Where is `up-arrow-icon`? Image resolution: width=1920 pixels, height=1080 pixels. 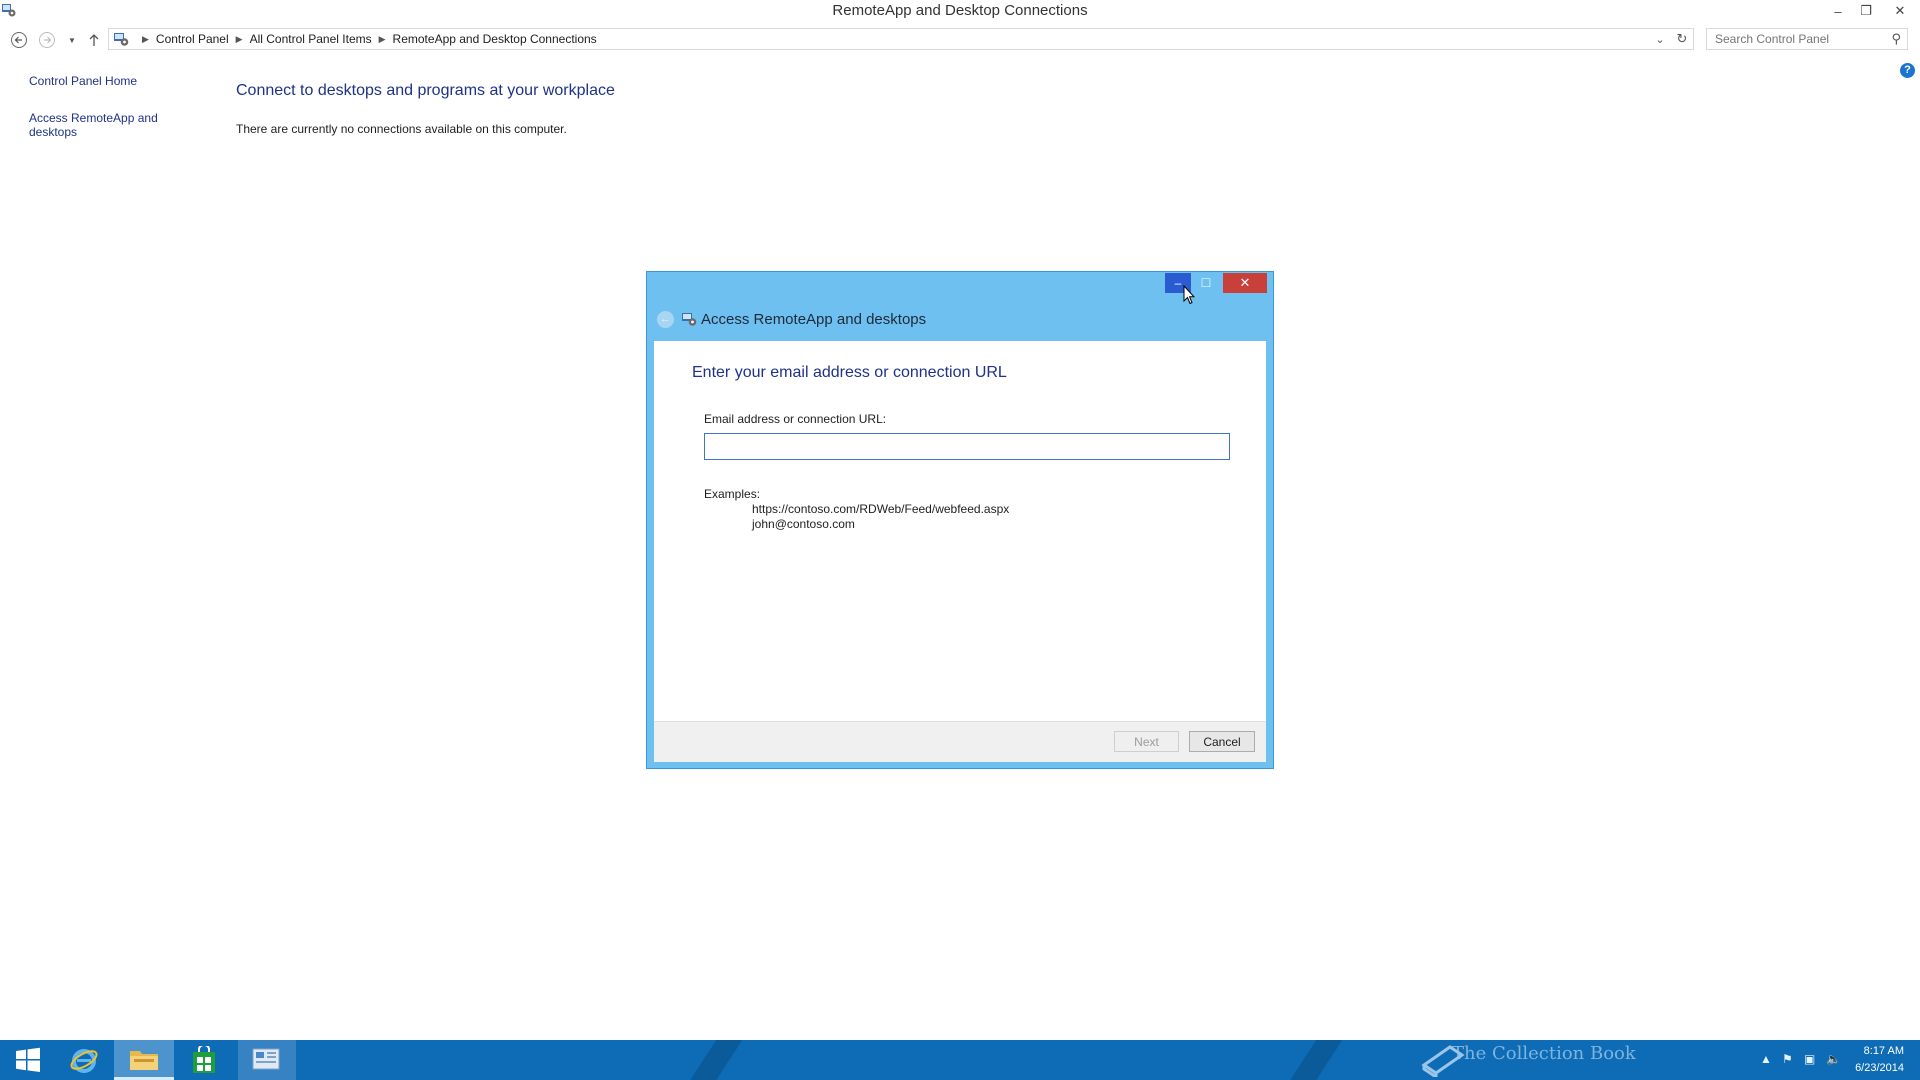 up-arrow-icon is located at coordinates (94, 40).